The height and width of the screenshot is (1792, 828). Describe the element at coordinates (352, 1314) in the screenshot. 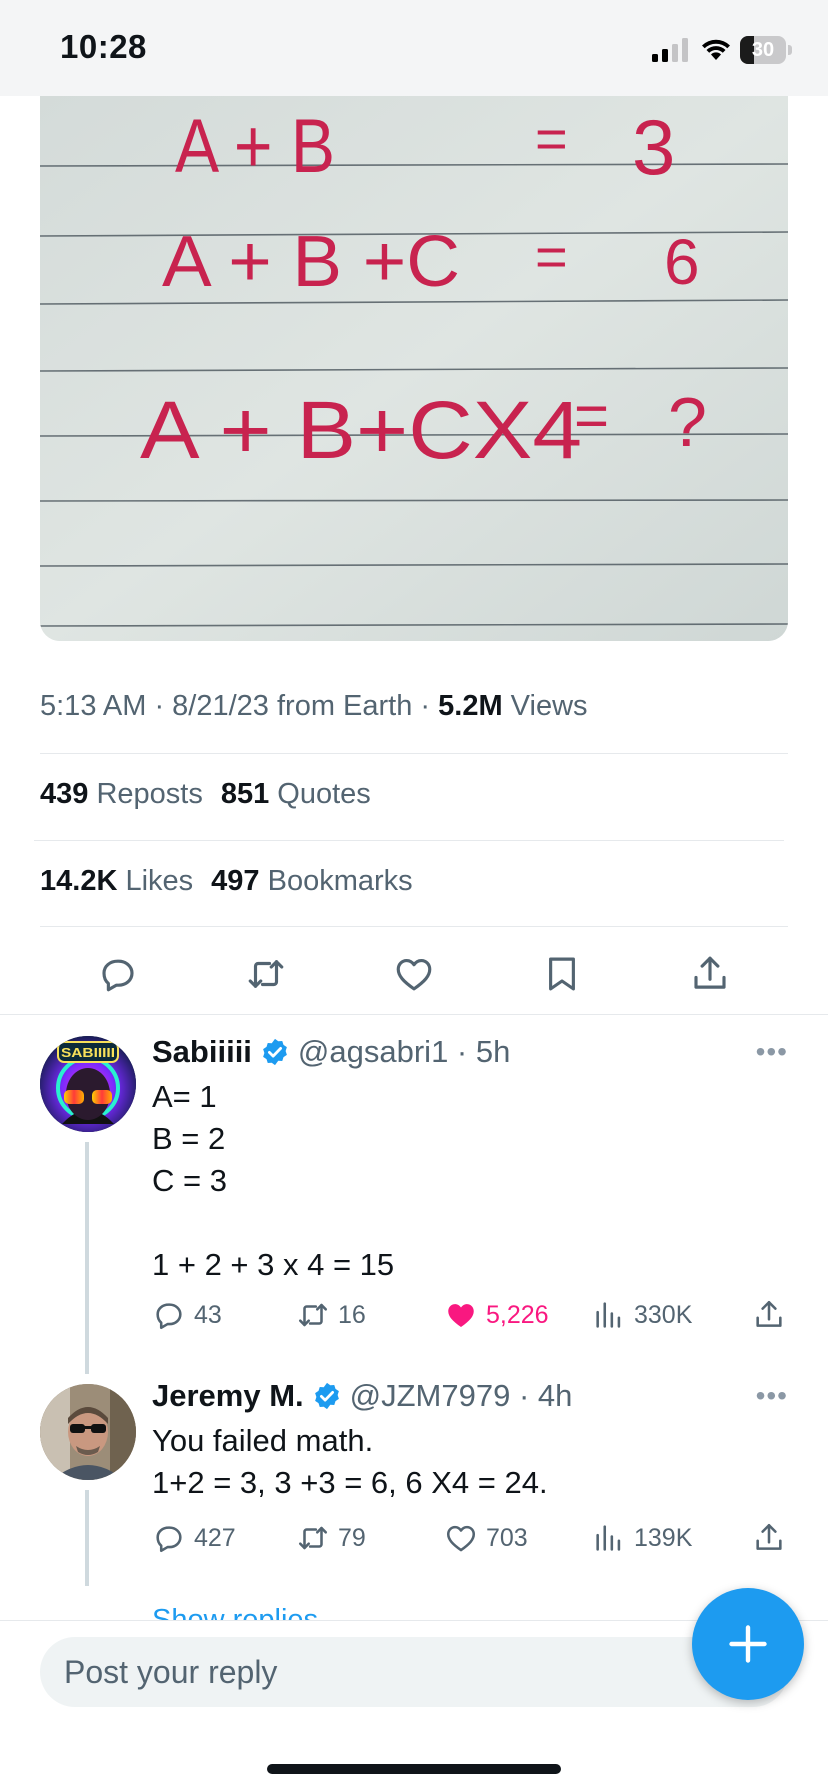

I see `repost-count: 16` at that location.